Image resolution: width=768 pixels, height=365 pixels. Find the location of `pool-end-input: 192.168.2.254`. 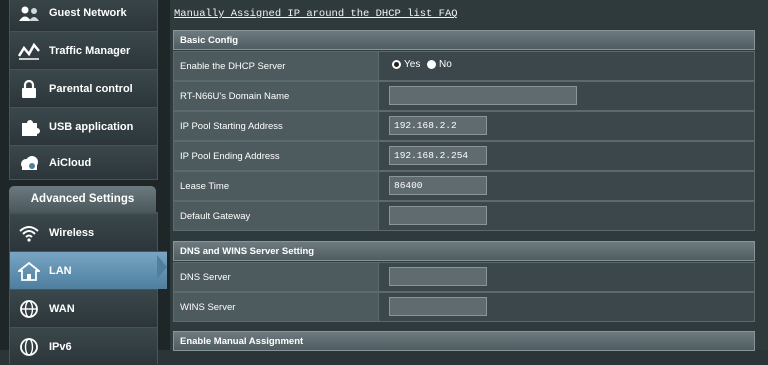

pool-end-input: 192.168.2.254 is located at coordinates (438, 155).